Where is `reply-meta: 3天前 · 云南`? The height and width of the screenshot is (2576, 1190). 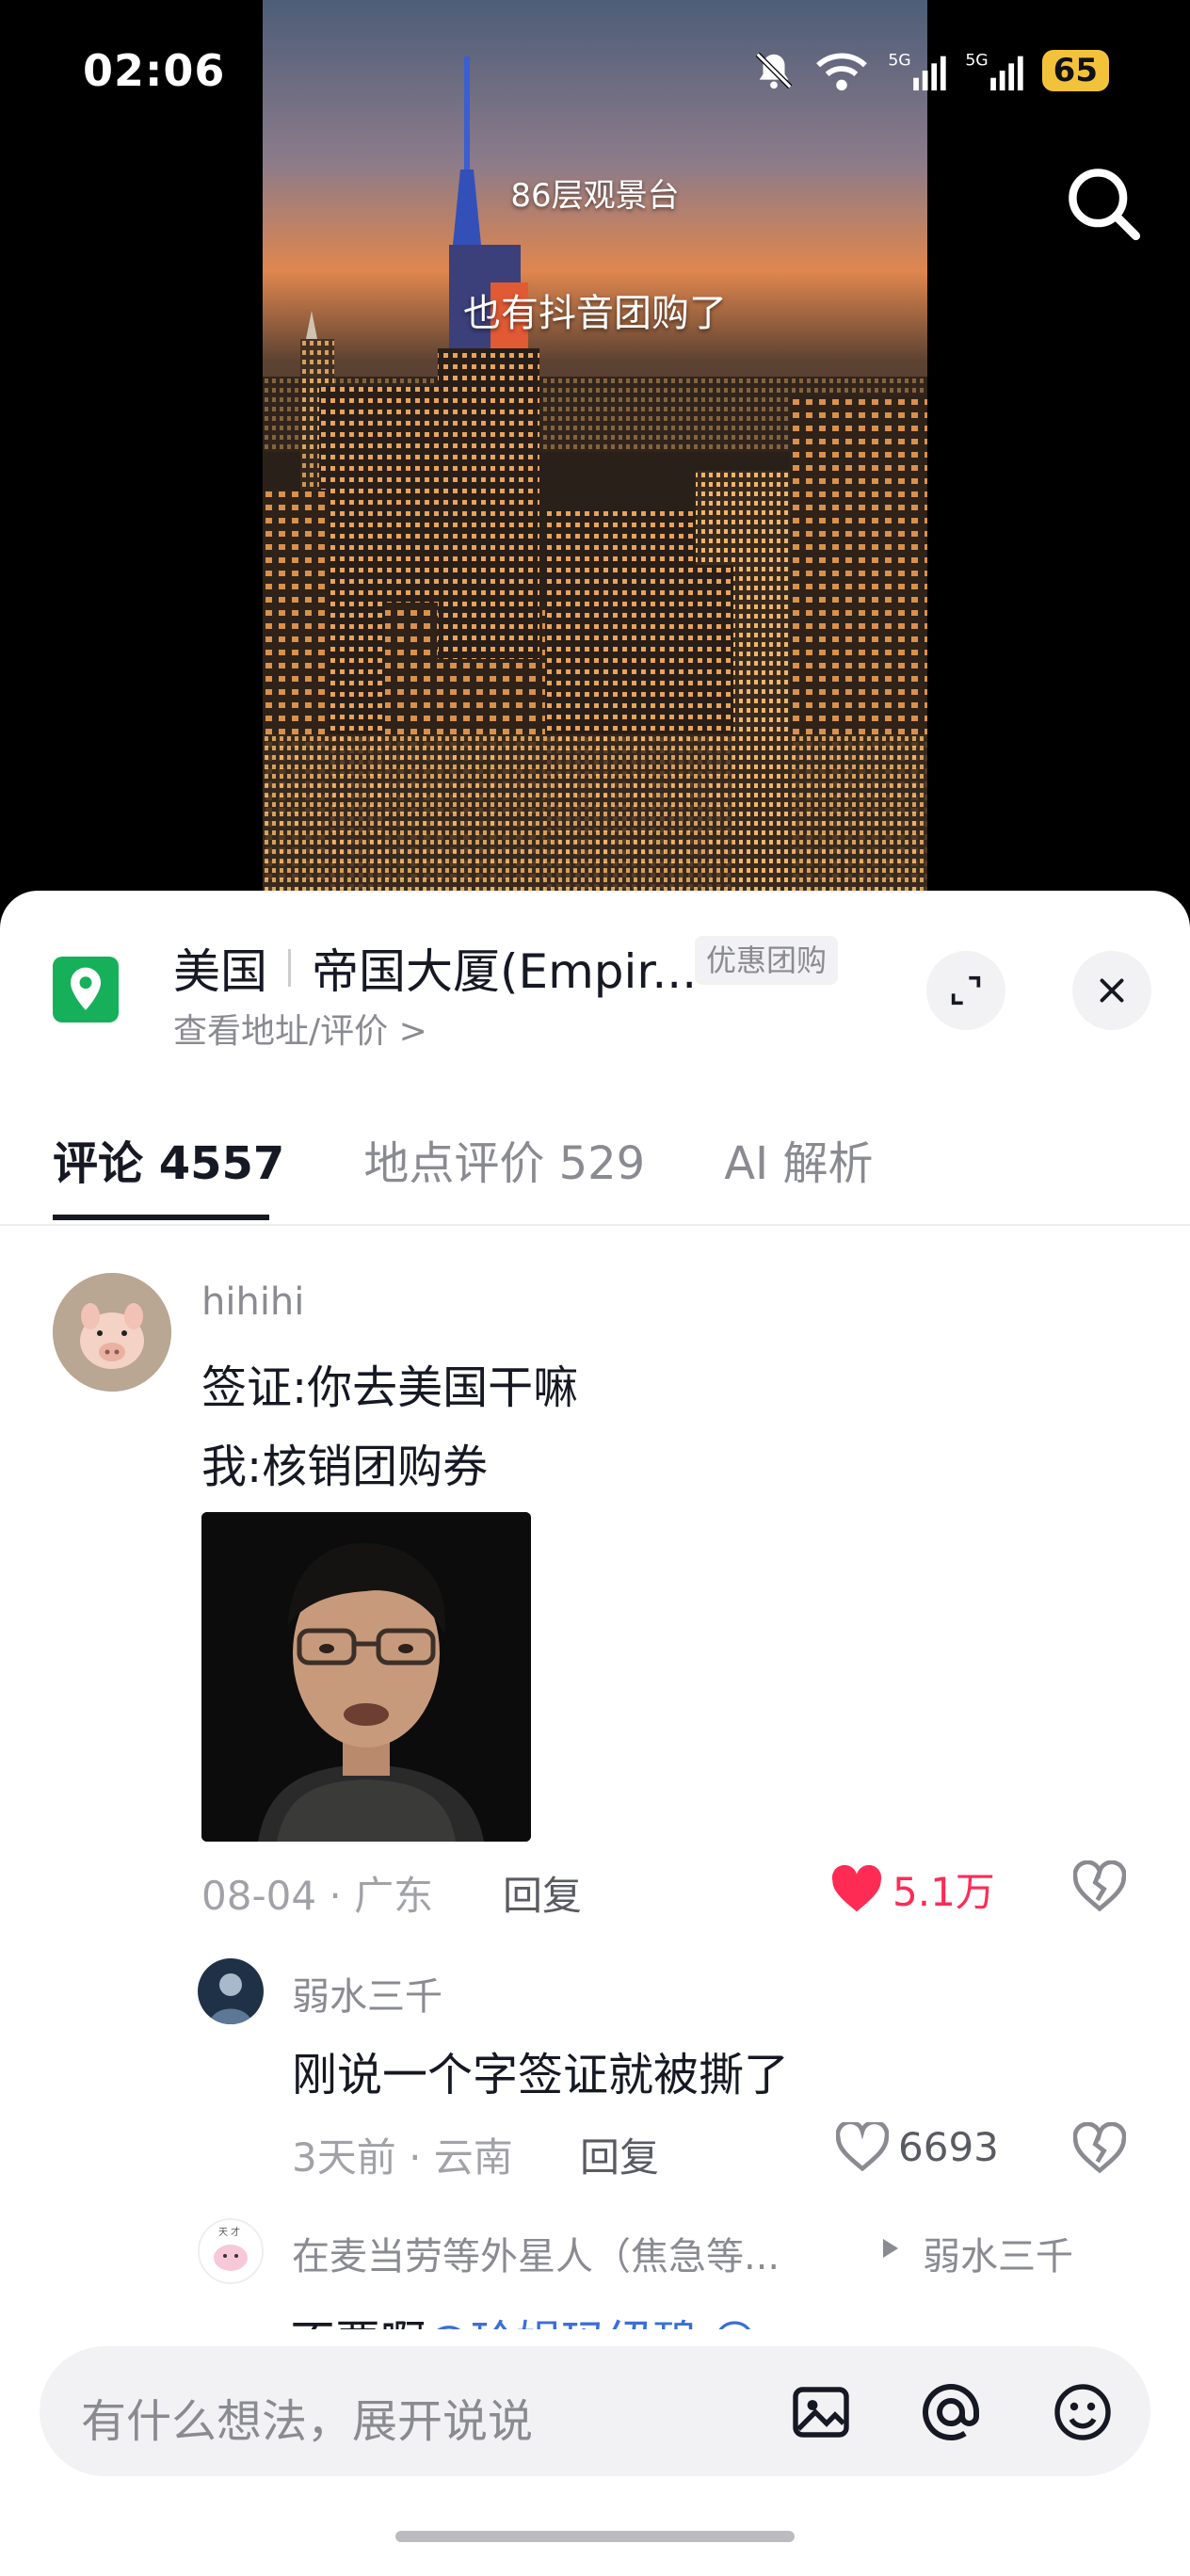
reply-meta: 3天前 · 云南 is located at coordinates (402, 2157).